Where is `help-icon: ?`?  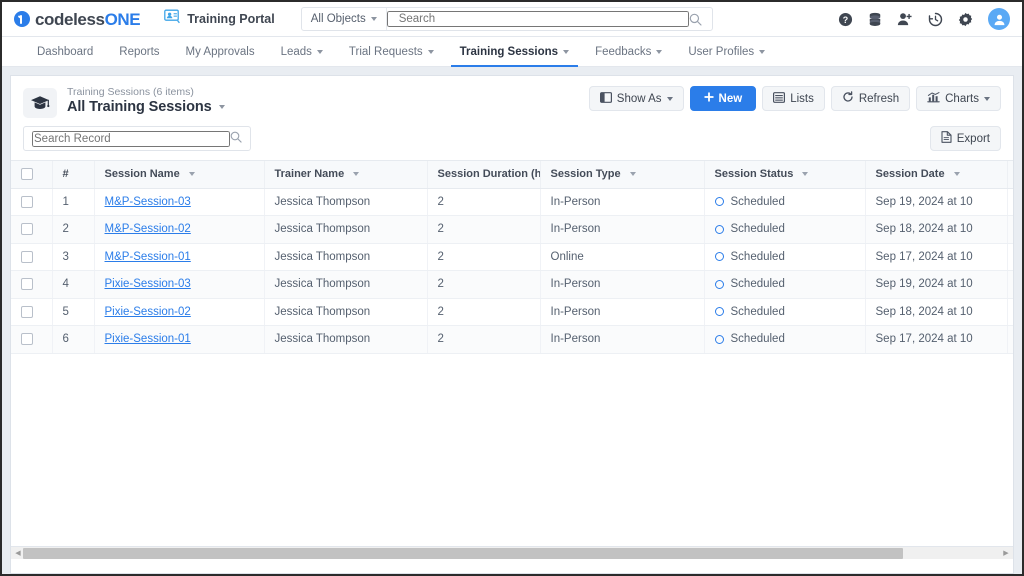 help-icon: ? is located at coordinates (845, 19).